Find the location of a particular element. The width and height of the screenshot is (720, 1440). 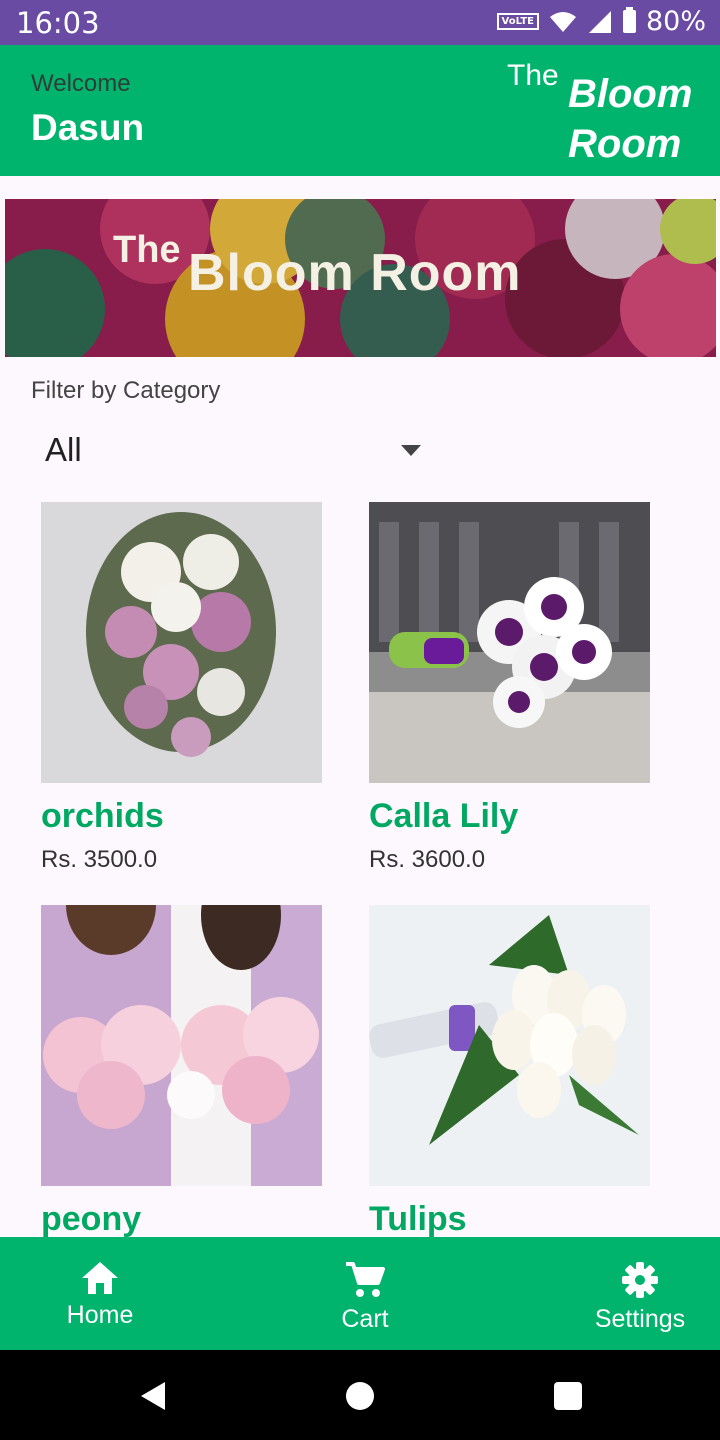

brand-line2: Room is located at coordinates (625, 144).